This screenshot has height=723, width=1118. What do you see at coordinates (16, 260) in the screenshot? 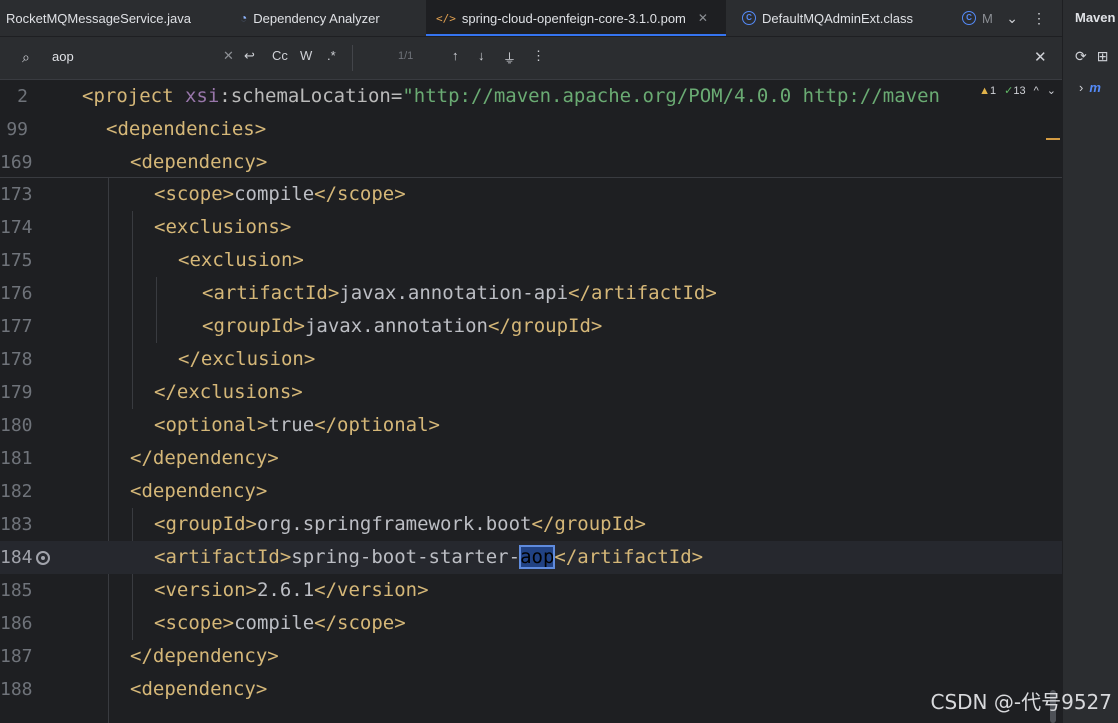
I see `line-number: 175` at bounding box center [16, 260].